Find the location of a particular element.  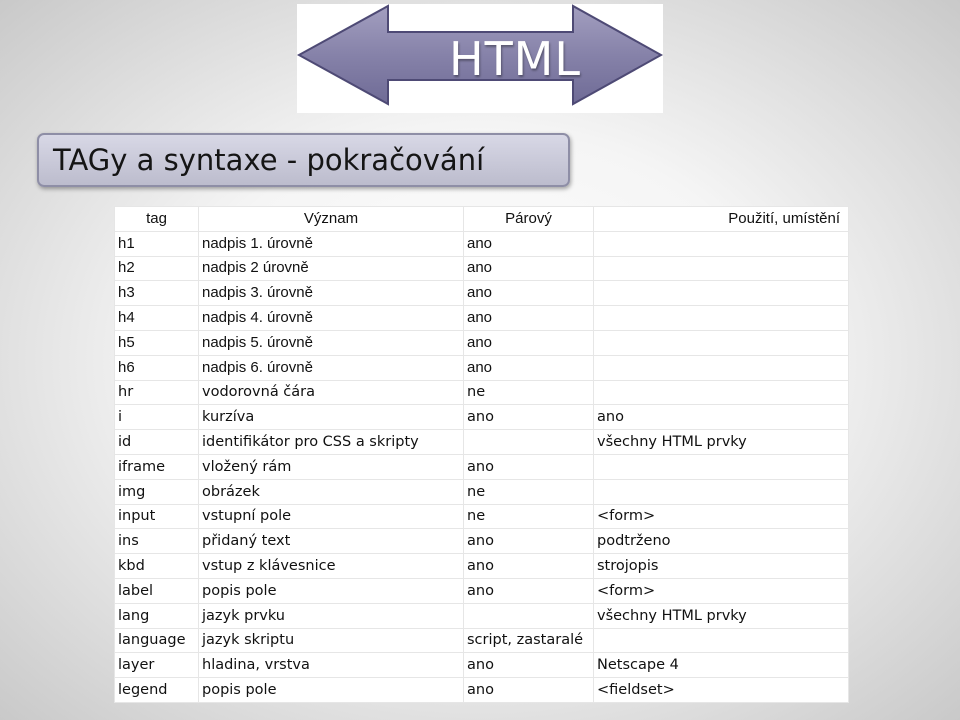

cell-meaning: přidaný text is located at coordinates (331, 541).